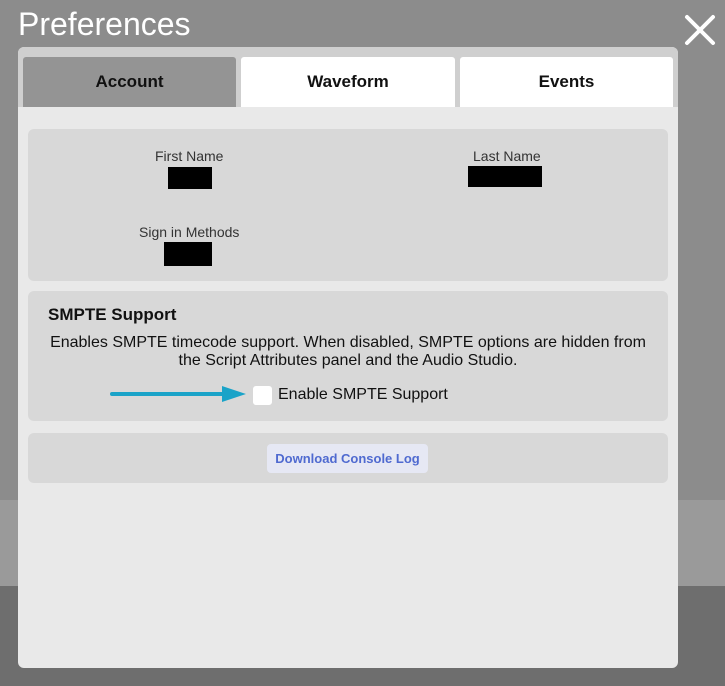 Image resolution: width=725 pixels, height=686 pixels. What do you see at coordinates (188, 254) in the screenshot?
I see `sign-in-methods-value-redacted` at bounding box center [188, 254].